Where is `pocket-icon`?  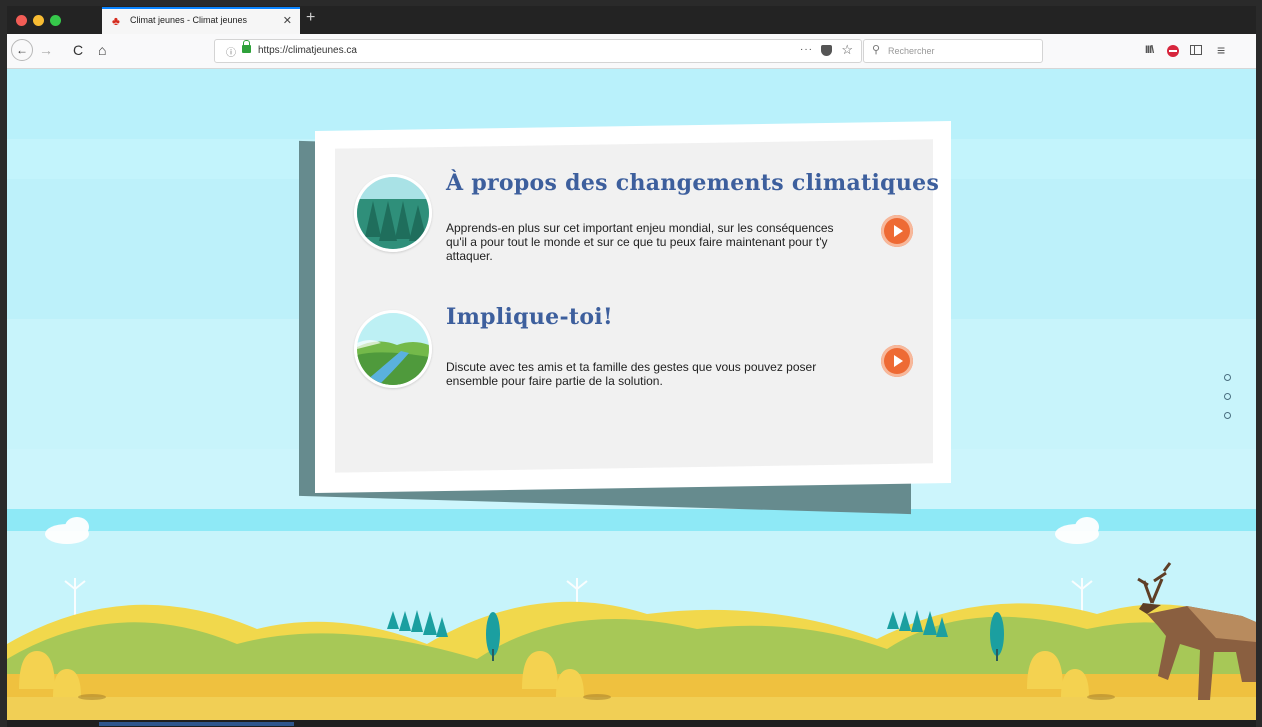
pocket-icon is located at coordinates (826, 50).